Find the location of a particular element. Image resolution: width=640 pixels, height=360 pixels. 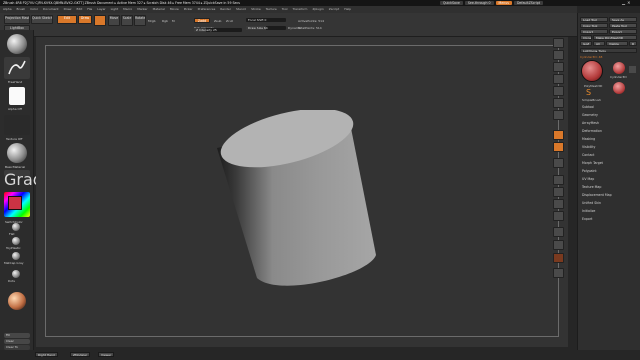

rgb-toggle: Rgb is located at coordinates (165, 21).